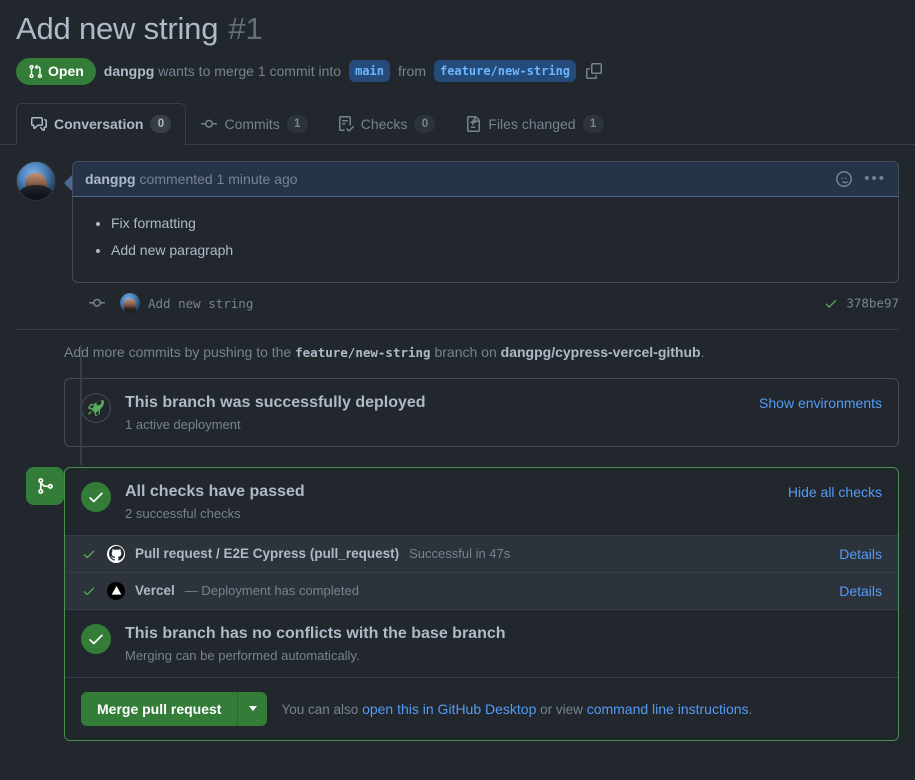  I want to click on rocket-icon, so click(96, 408).